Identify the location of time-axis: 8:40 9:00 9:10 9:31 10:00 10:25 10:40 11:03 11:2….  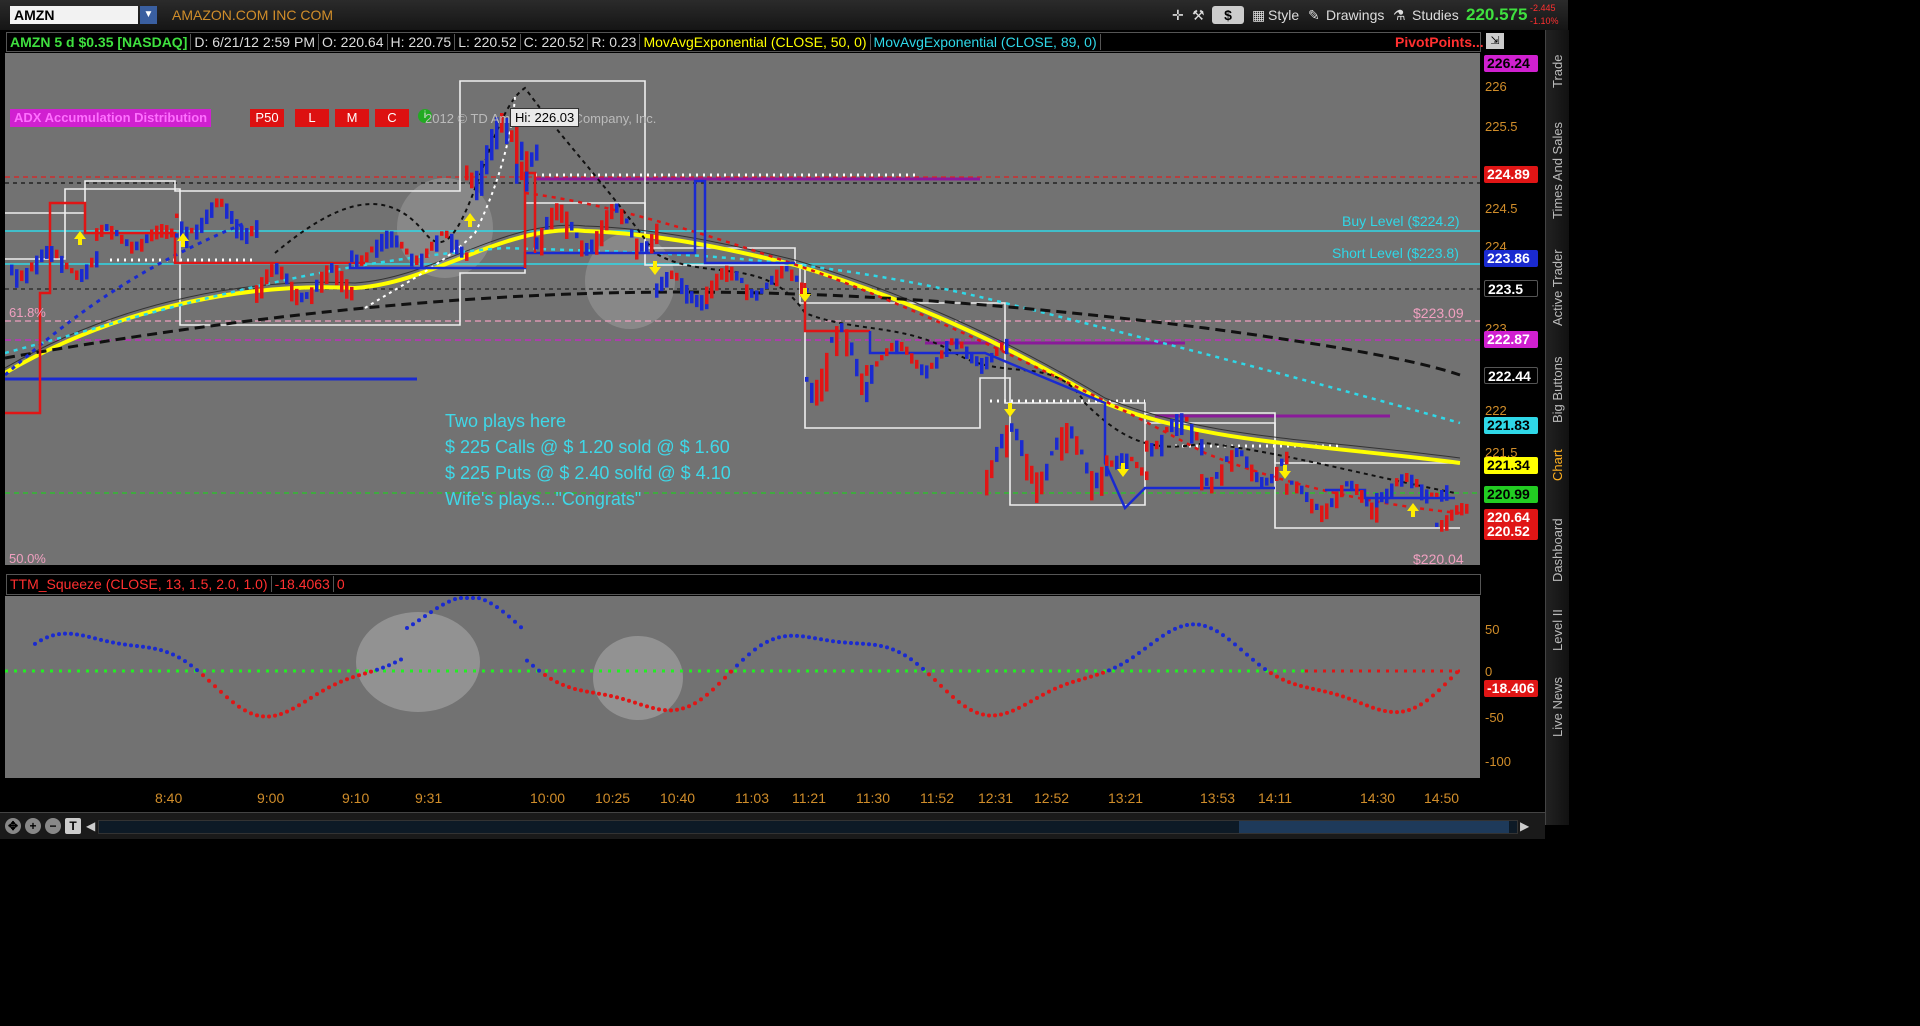
(772, 796).